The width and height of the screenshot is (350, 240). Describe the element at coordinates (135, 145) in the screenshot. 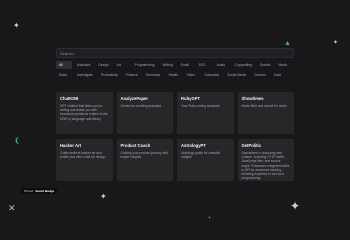

I see `card-title: Product Coach` at that location.